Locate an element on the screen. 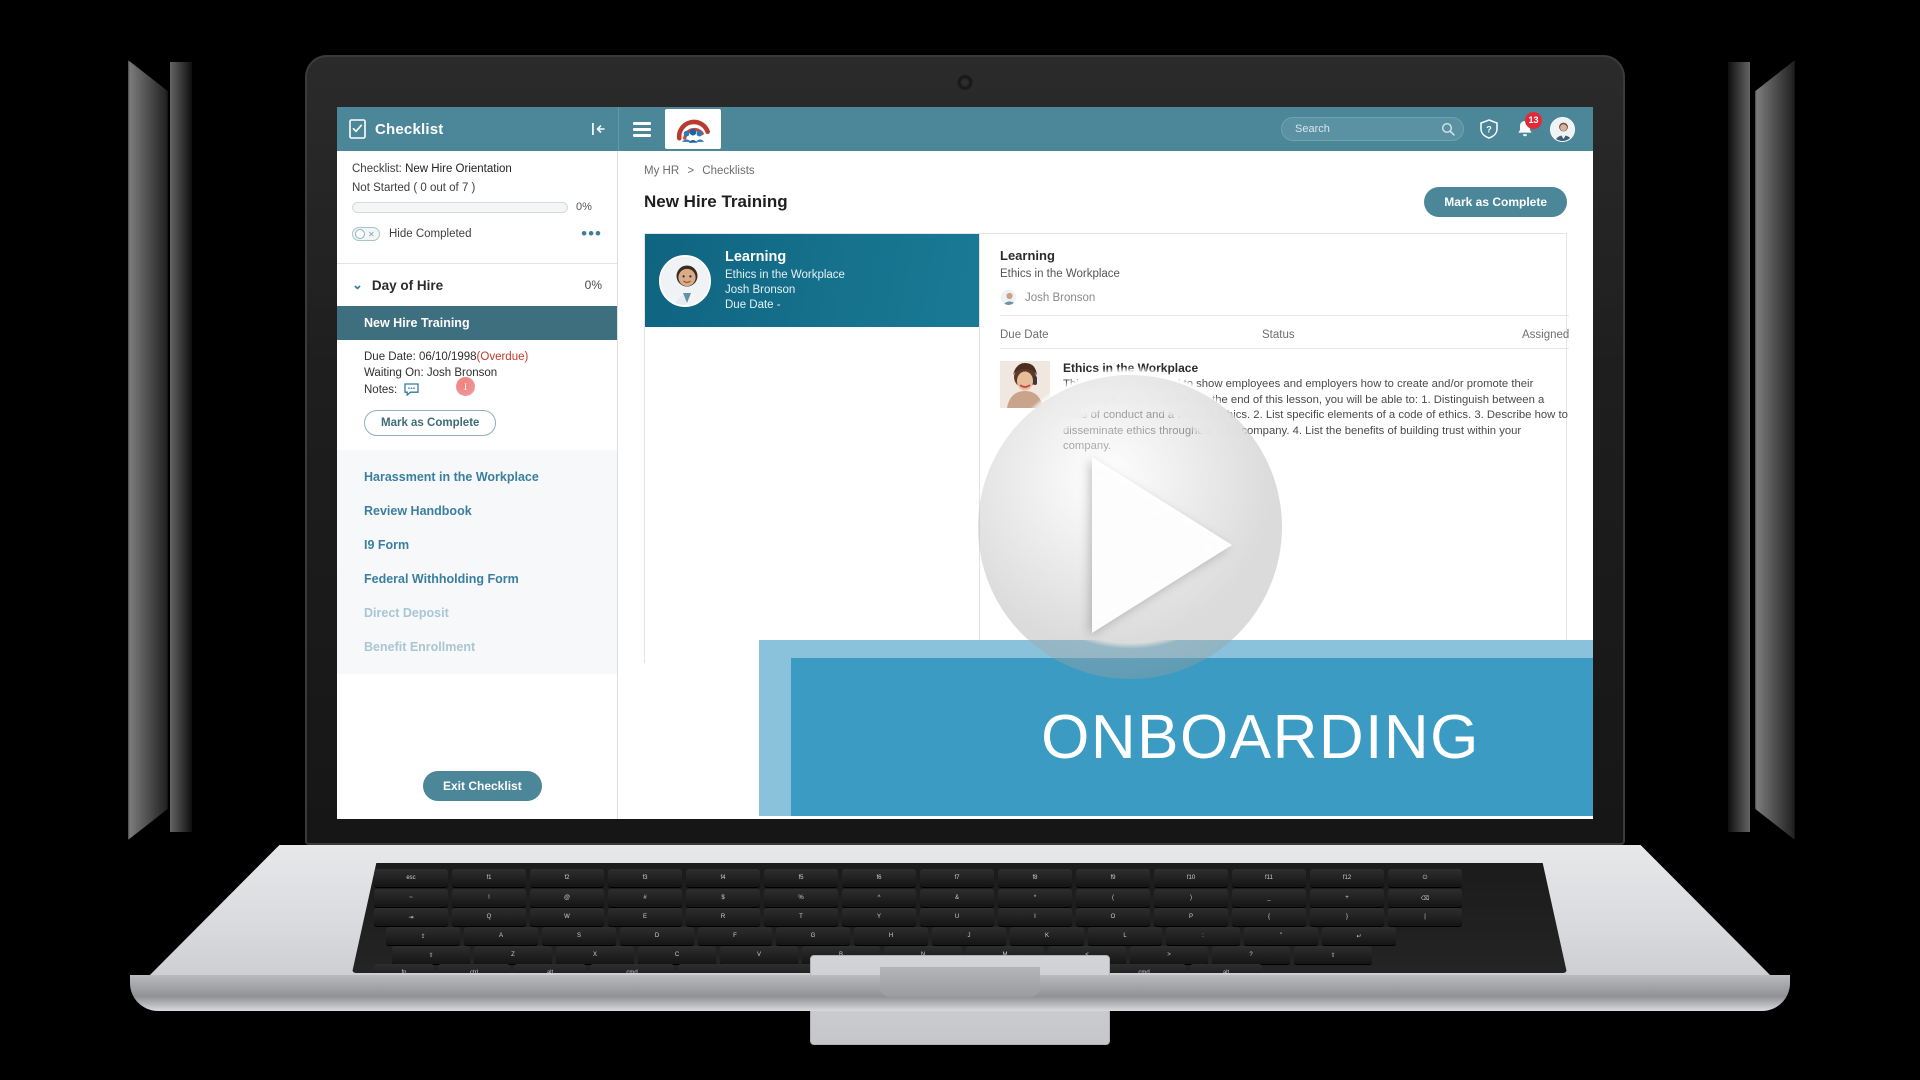 Image resolution: width=1920 pixels, height=1080 pixels. keyboard-key: & is located at coordinates (957, 898).